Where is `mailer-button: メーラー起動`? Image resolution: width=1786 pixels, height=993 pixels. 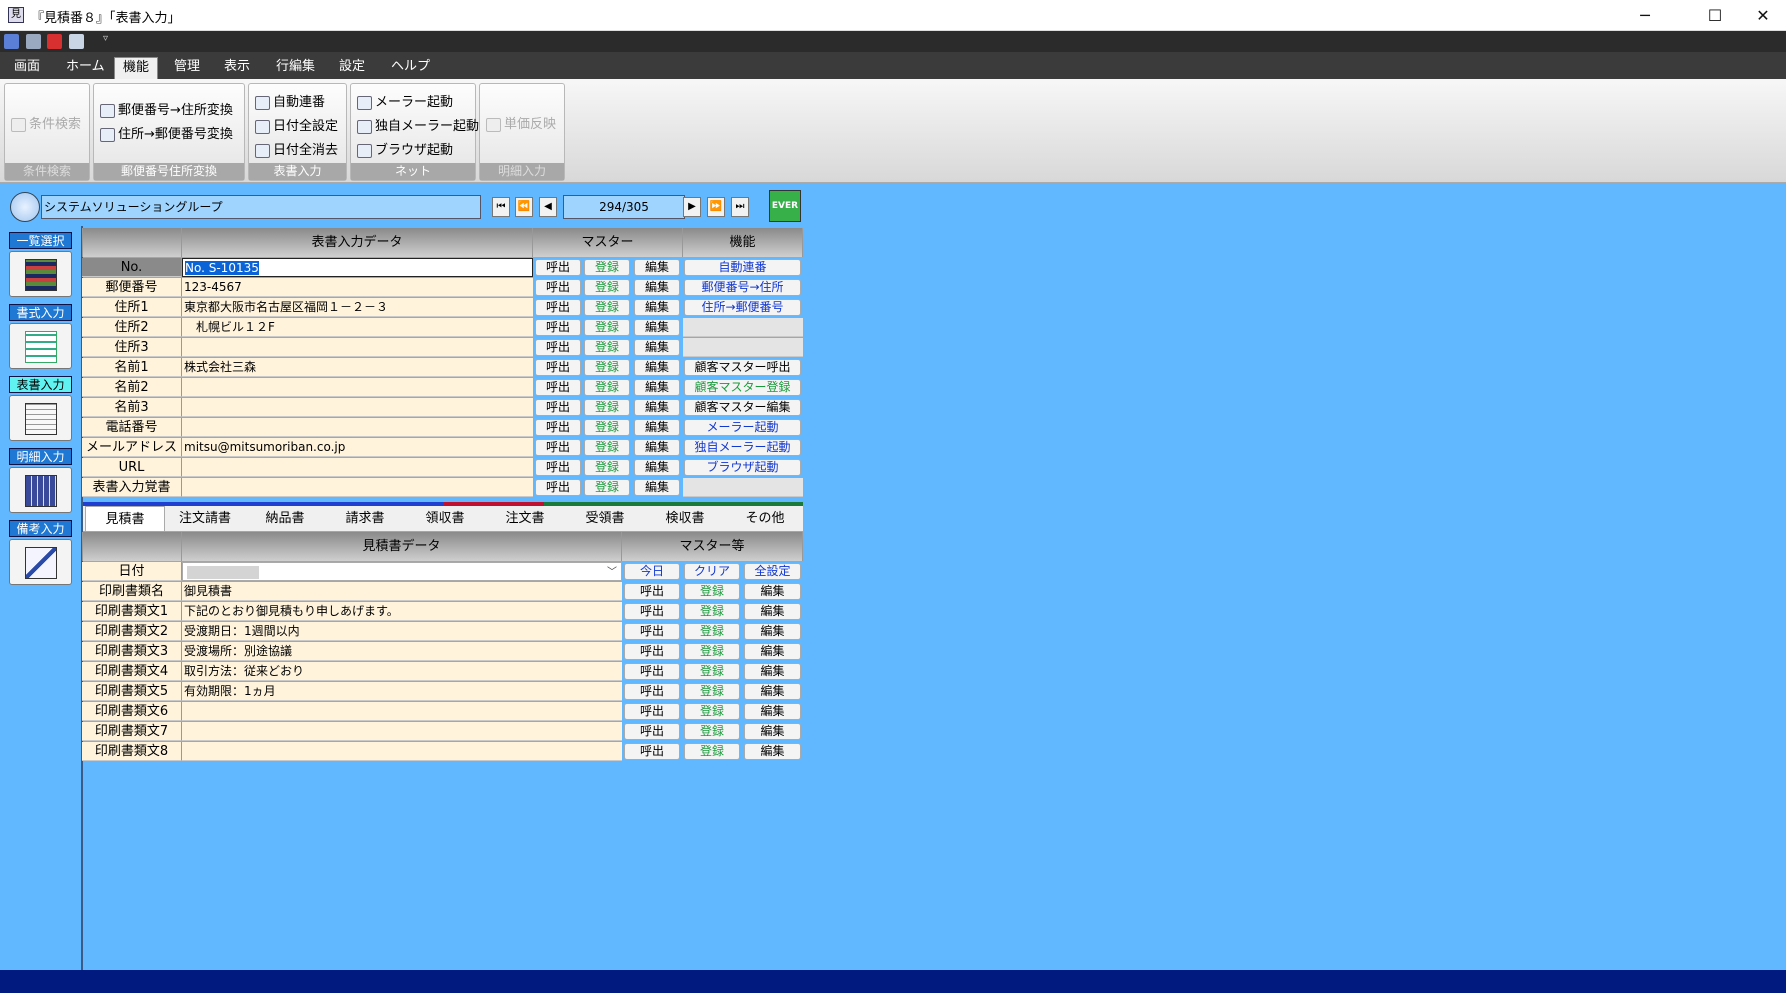 mailer-button: メーラー起動 is located at coordinates (404, 103).